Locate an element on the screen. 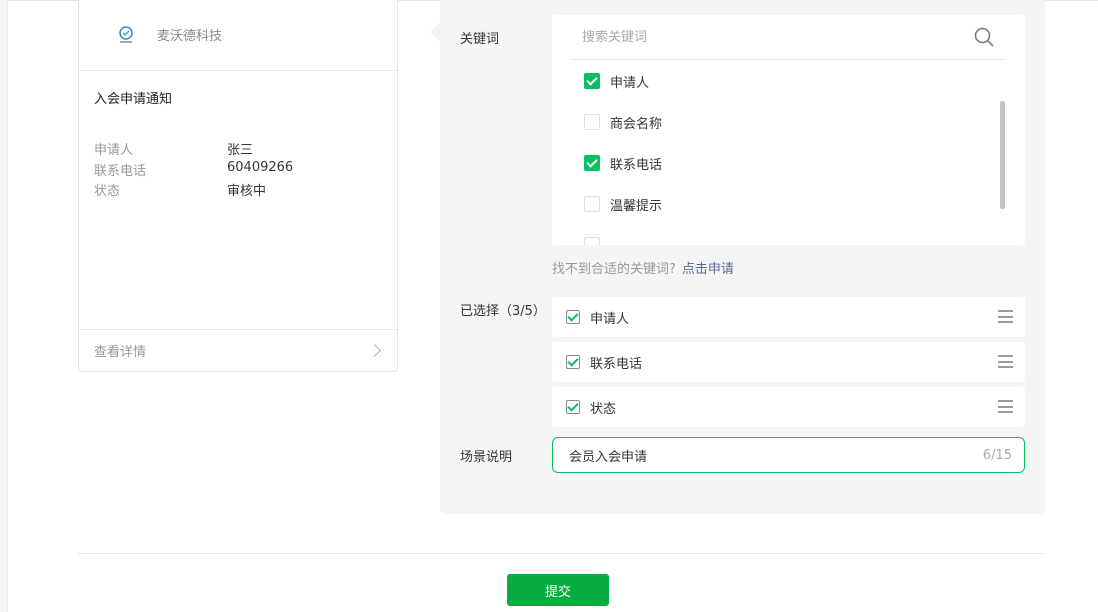 The image size is (1098, 612). field-value-applicant: 张三 is located at coordinates (240, 150).